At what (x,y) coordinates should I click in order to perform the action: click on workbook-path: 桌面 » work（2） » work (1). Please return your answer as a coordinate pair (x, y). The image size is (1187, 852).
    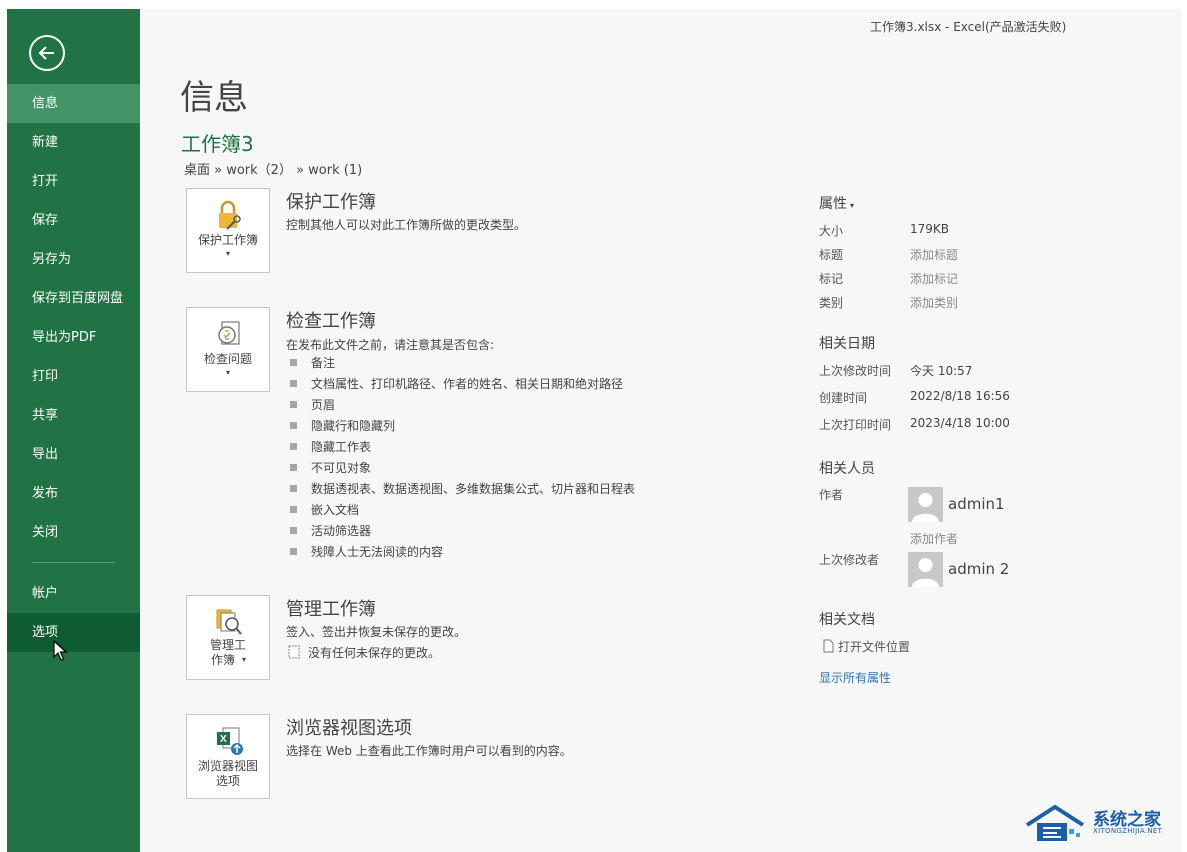
    Looking at the image, I should click on (273, 168).